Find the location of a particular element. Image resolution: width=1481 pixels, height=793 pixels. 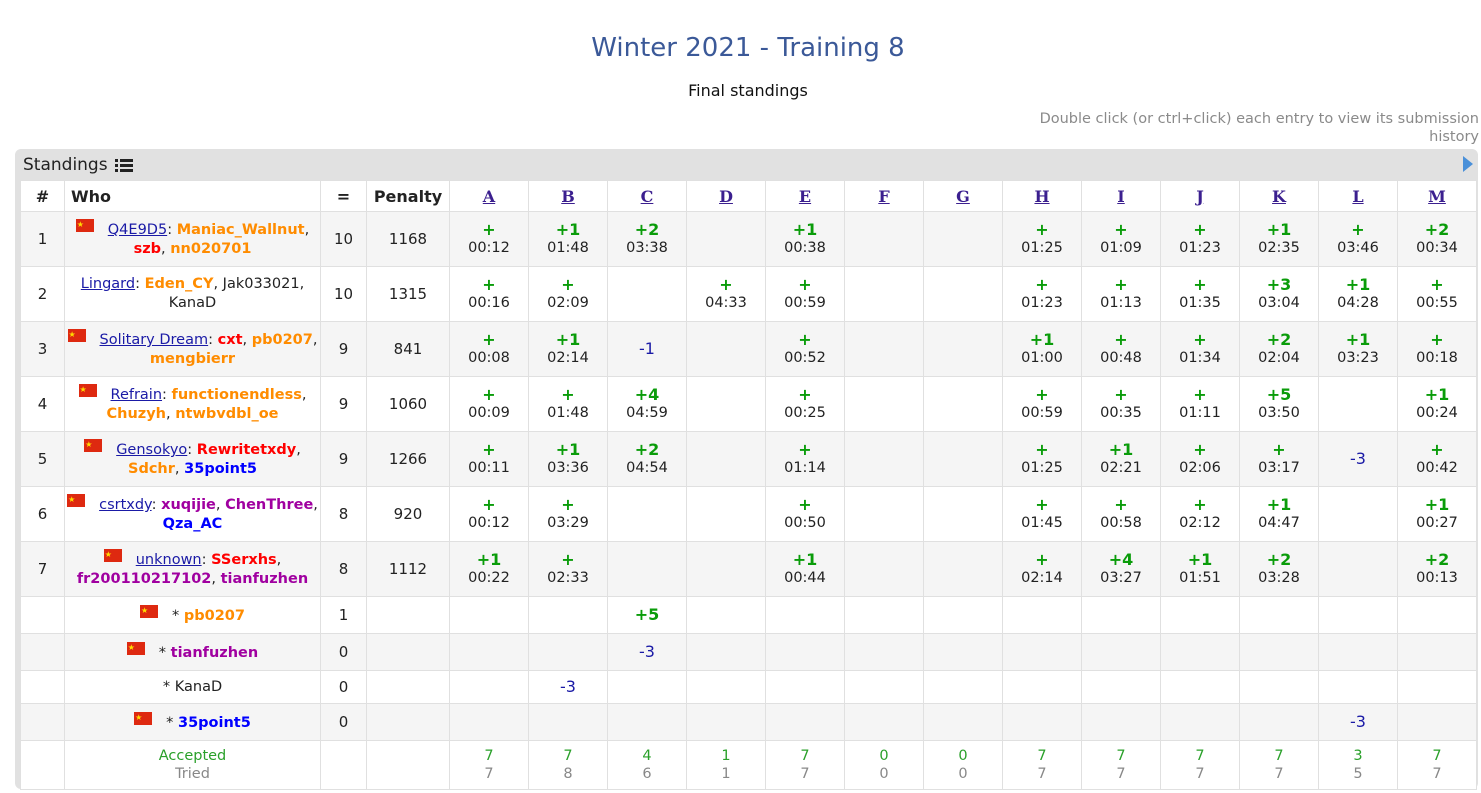

problem-cell: +03:17 is located at coordinates (1279, 459).